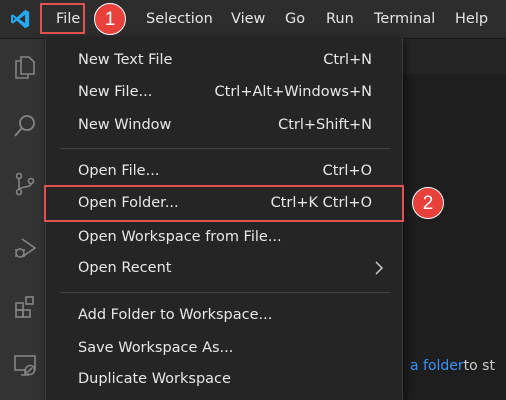 The height and width of the screenshot is (400, 506). Describe the element at coordinates (25, 67) in the screenshot. I see `explorer-icon` at that location.